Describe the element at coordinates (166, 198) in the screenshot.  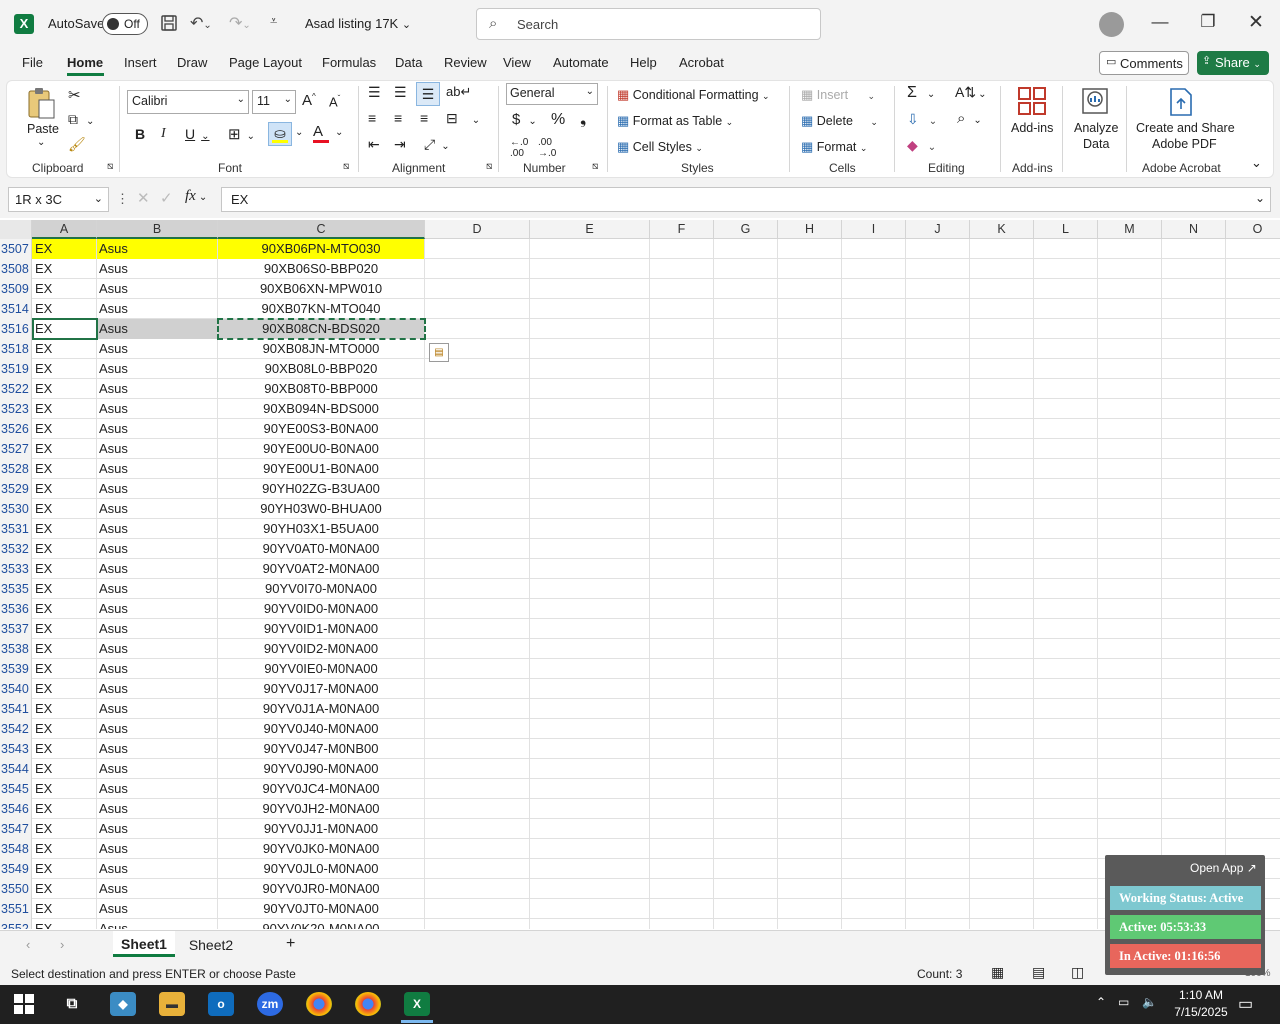
I see `confirm-entry-icon: ✓` at that location.